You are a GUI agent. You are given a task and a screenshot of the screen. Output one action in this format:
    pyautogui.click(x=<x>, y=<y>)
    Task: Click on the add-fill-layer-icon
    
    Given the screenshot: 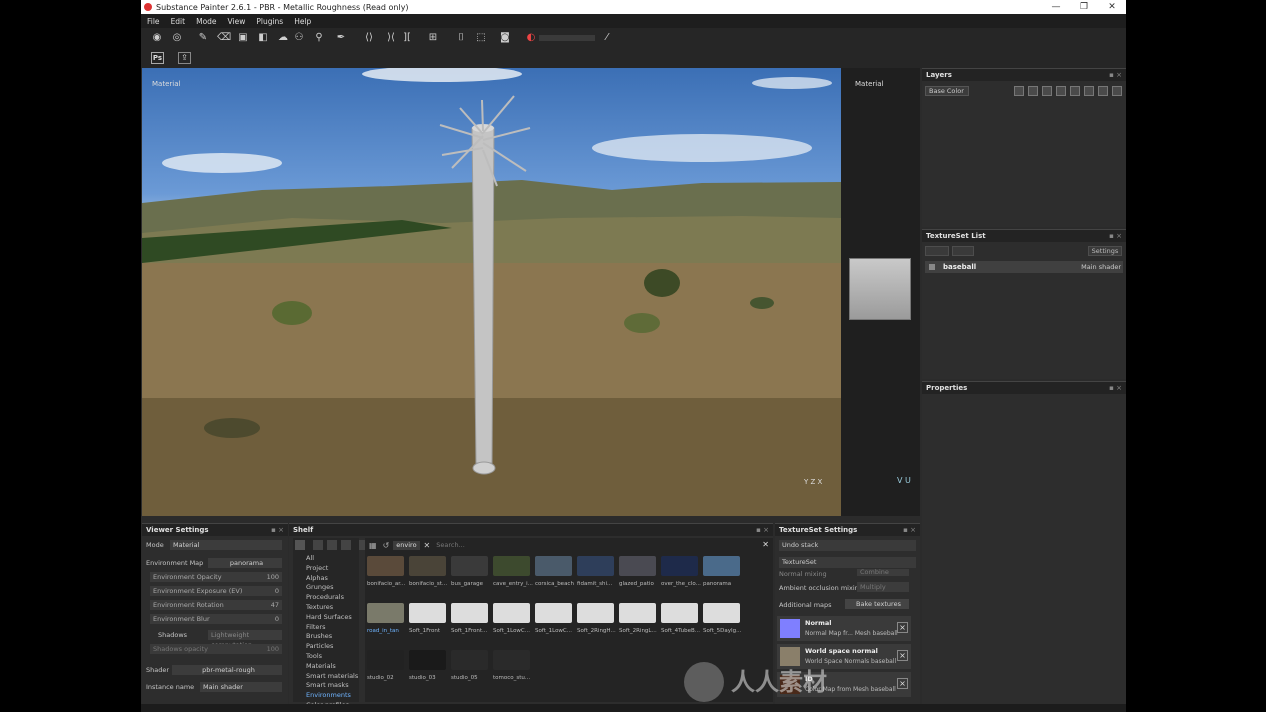 What is the action you would take?
    pyautogui.click(x=1075, y=91)
    